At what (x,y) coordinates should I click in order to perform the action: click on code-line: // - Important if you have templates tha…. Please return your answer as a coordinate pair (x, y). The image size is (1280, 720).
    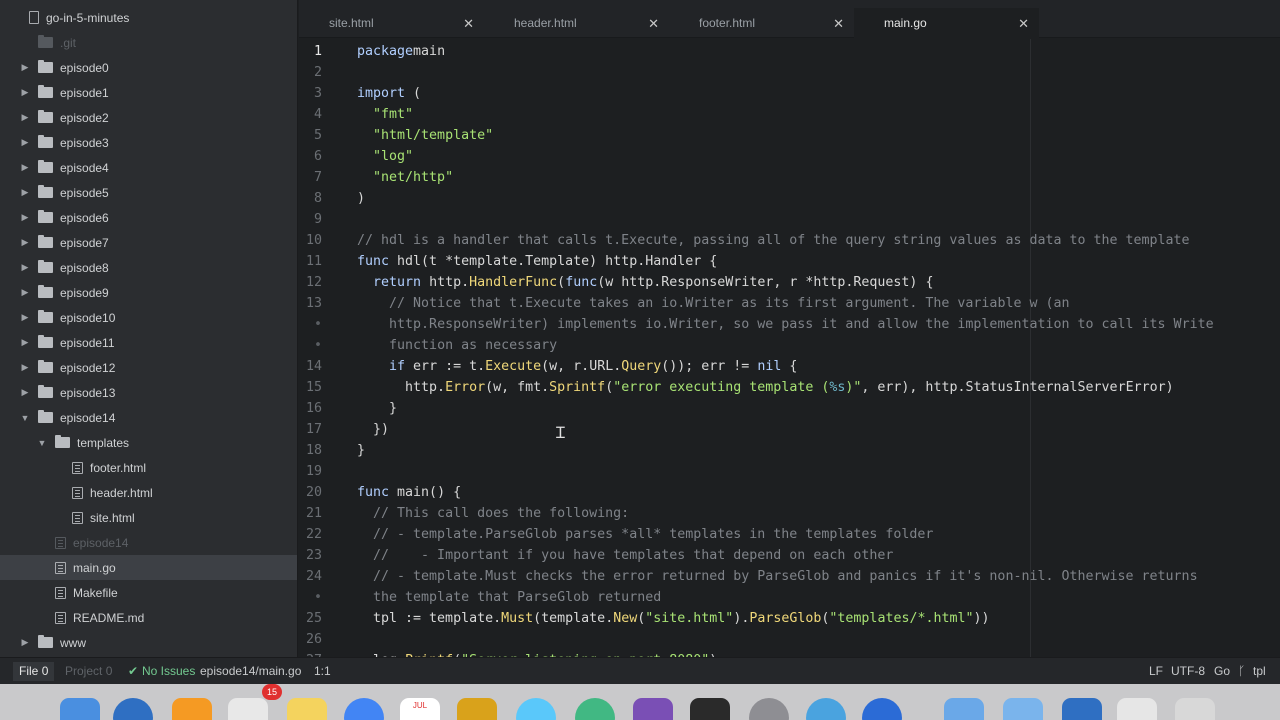
    Looking at the image, I should click on (625, 555).